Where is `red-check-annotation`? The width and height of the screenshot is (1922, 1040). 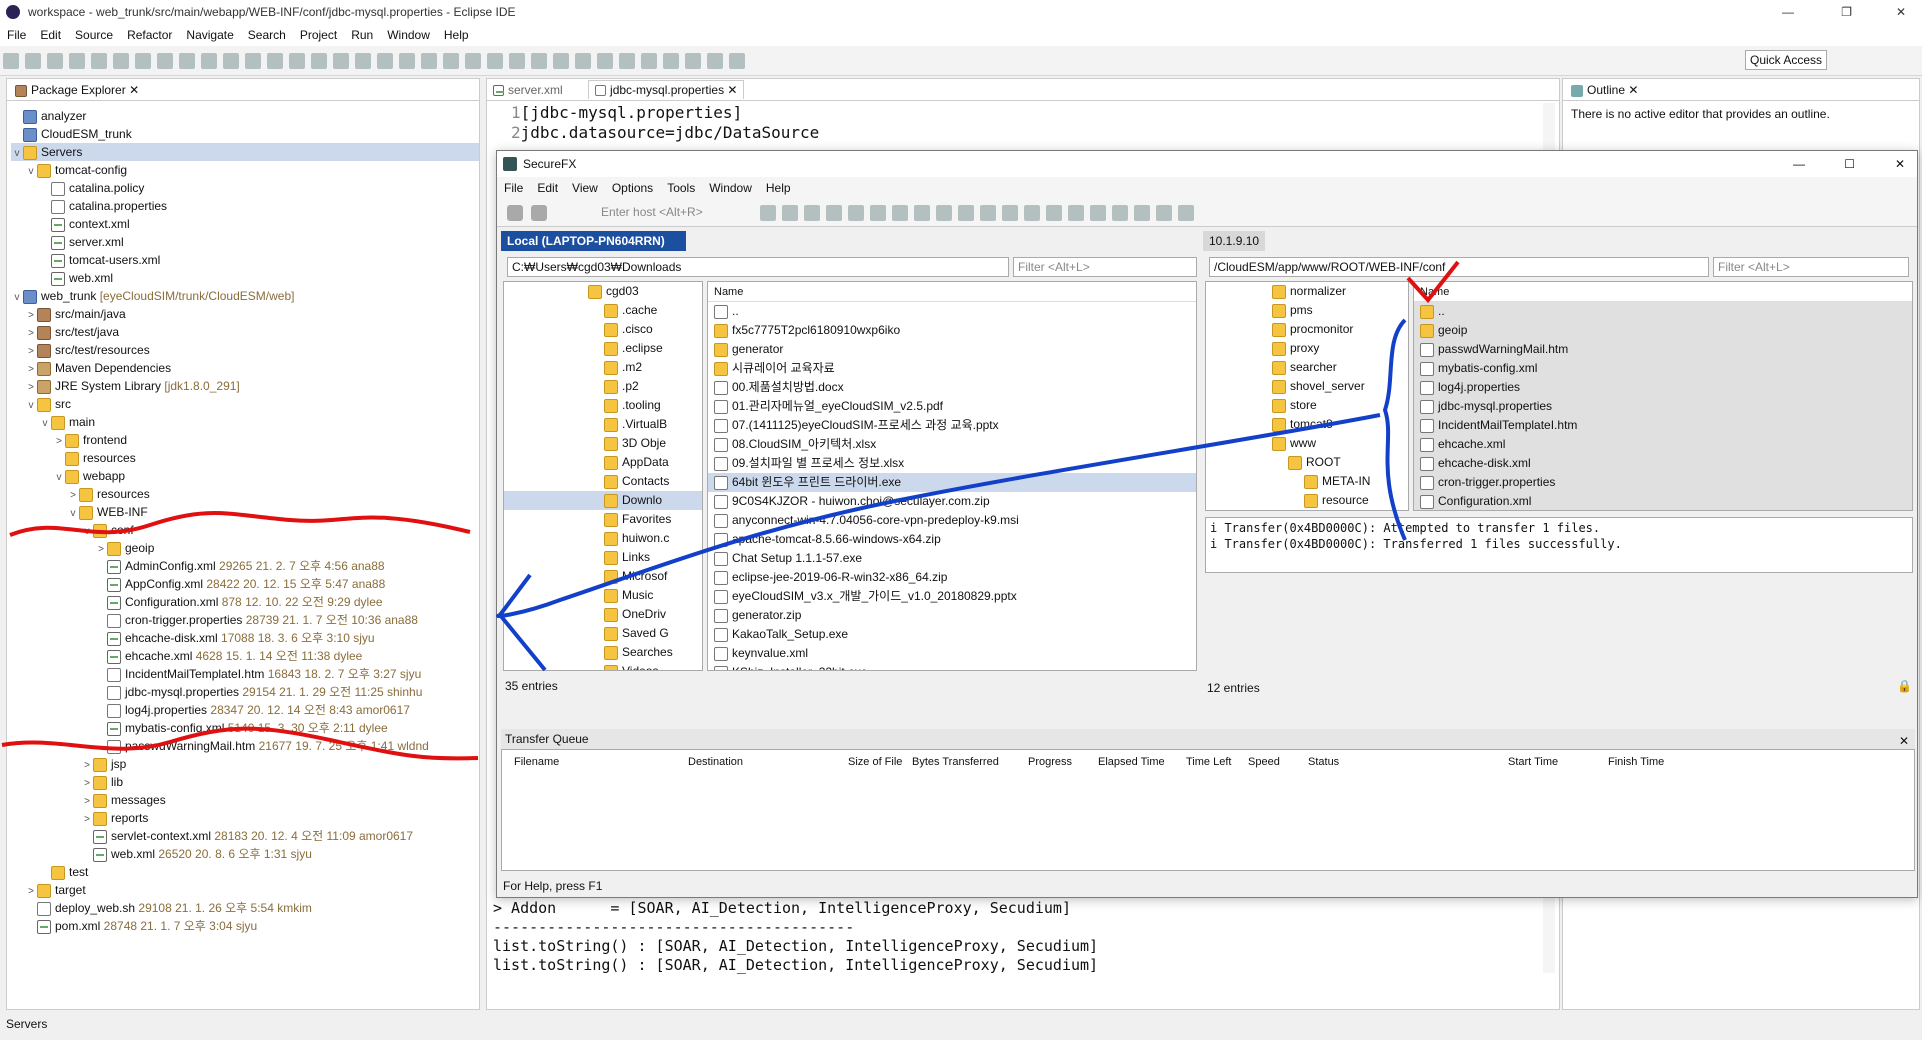 red-check-annotation is located at coordinates (1433, 282).